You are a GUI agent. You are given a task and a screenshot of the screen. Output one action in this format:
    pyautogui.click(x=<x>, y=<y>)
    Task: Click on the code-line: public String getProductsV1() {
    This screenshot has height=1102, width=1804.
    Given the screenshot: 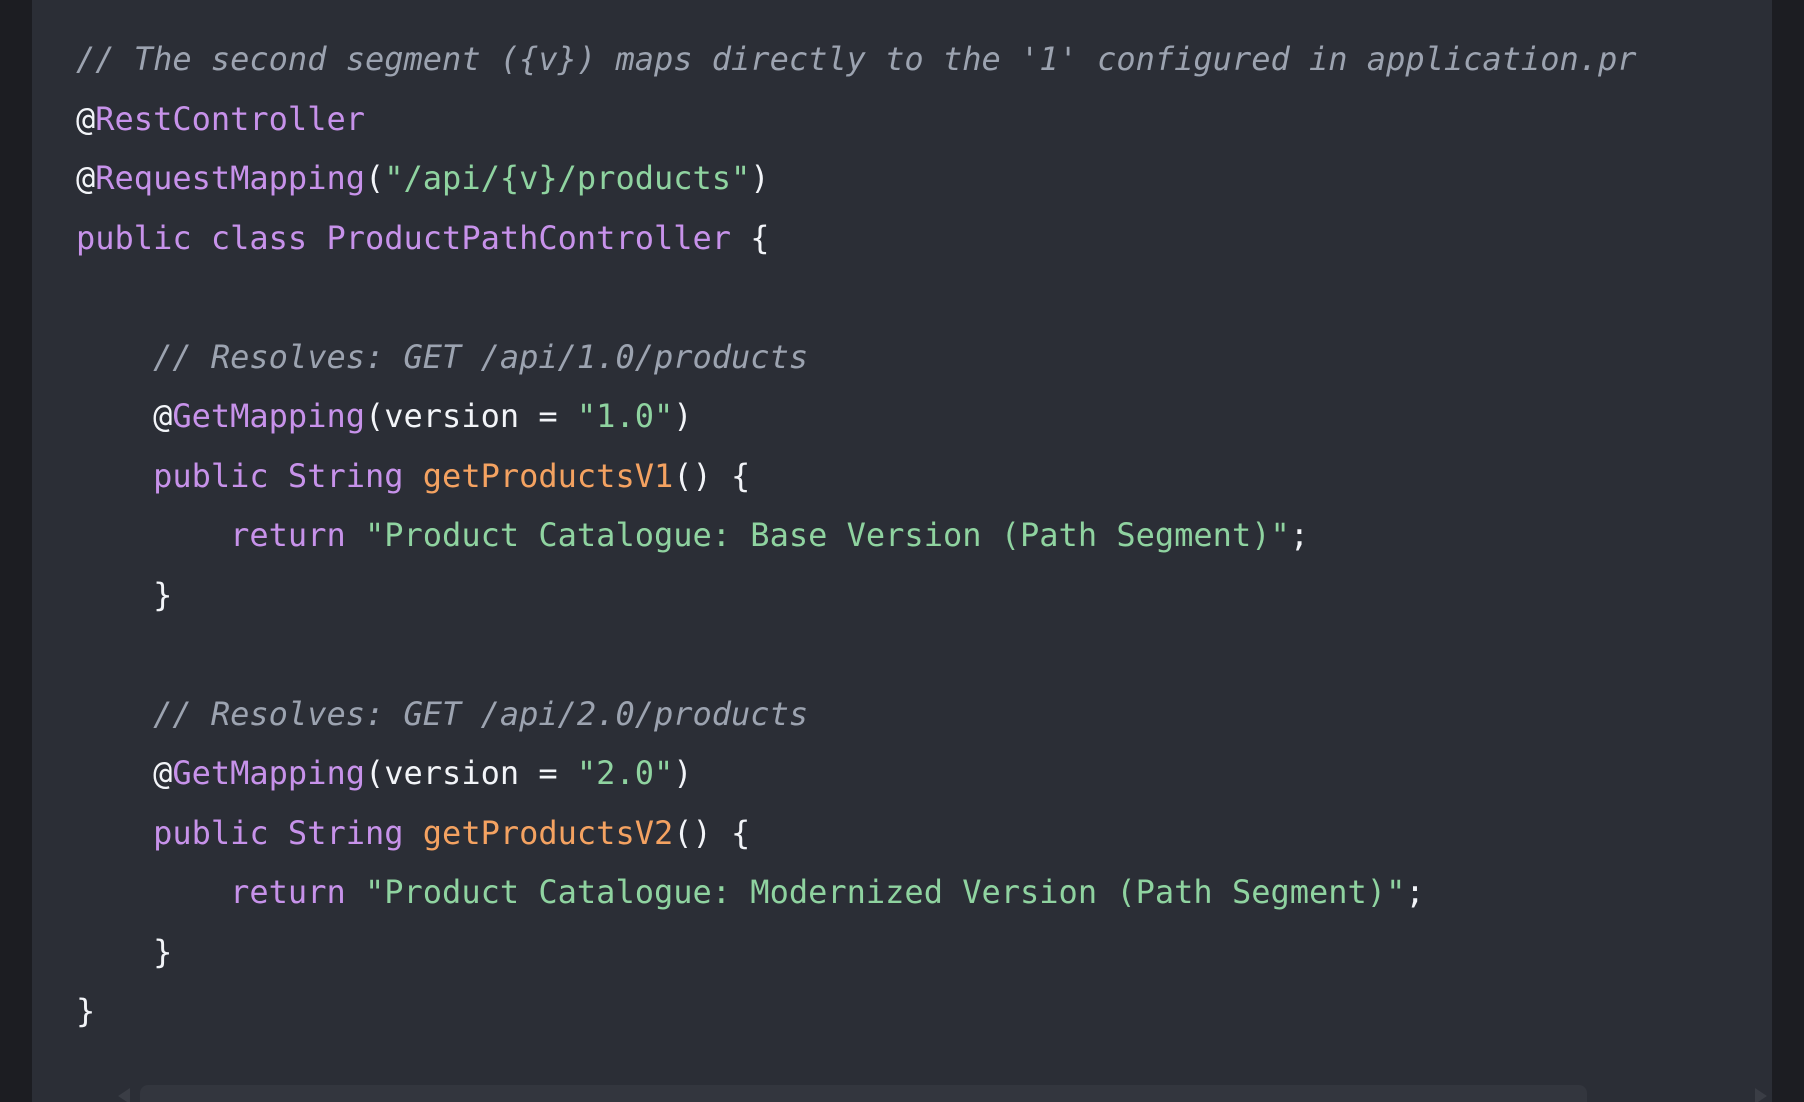 What is the action you would take?
    pyautogui.click(x=856, y=477)
    